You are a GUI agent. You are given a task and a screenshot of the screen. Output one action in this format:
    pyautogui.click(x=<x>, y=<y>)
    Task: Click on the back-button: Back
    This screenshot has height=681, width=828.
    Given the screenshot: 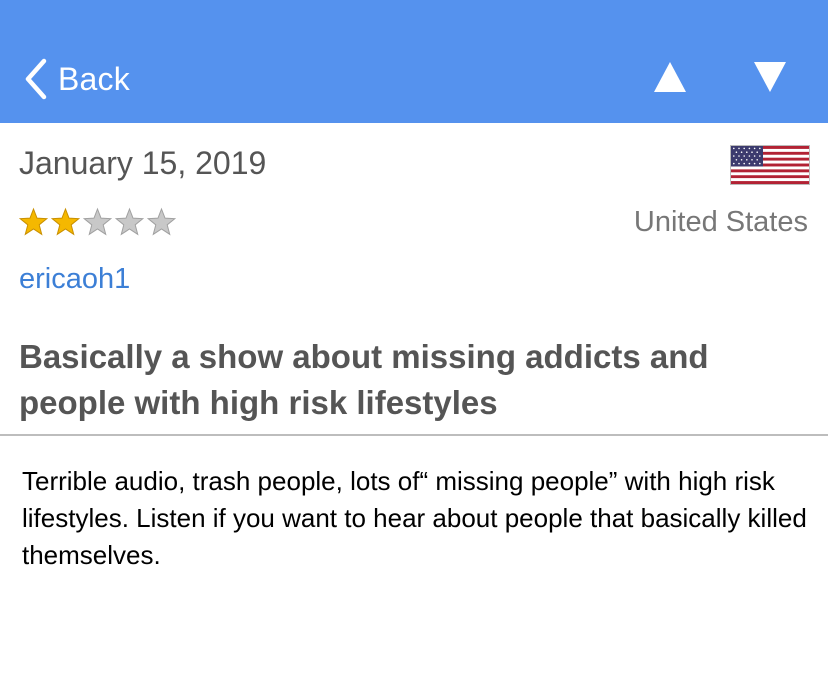 What is the action you would take?
    pyautogui.click(x=77, y=79)
    